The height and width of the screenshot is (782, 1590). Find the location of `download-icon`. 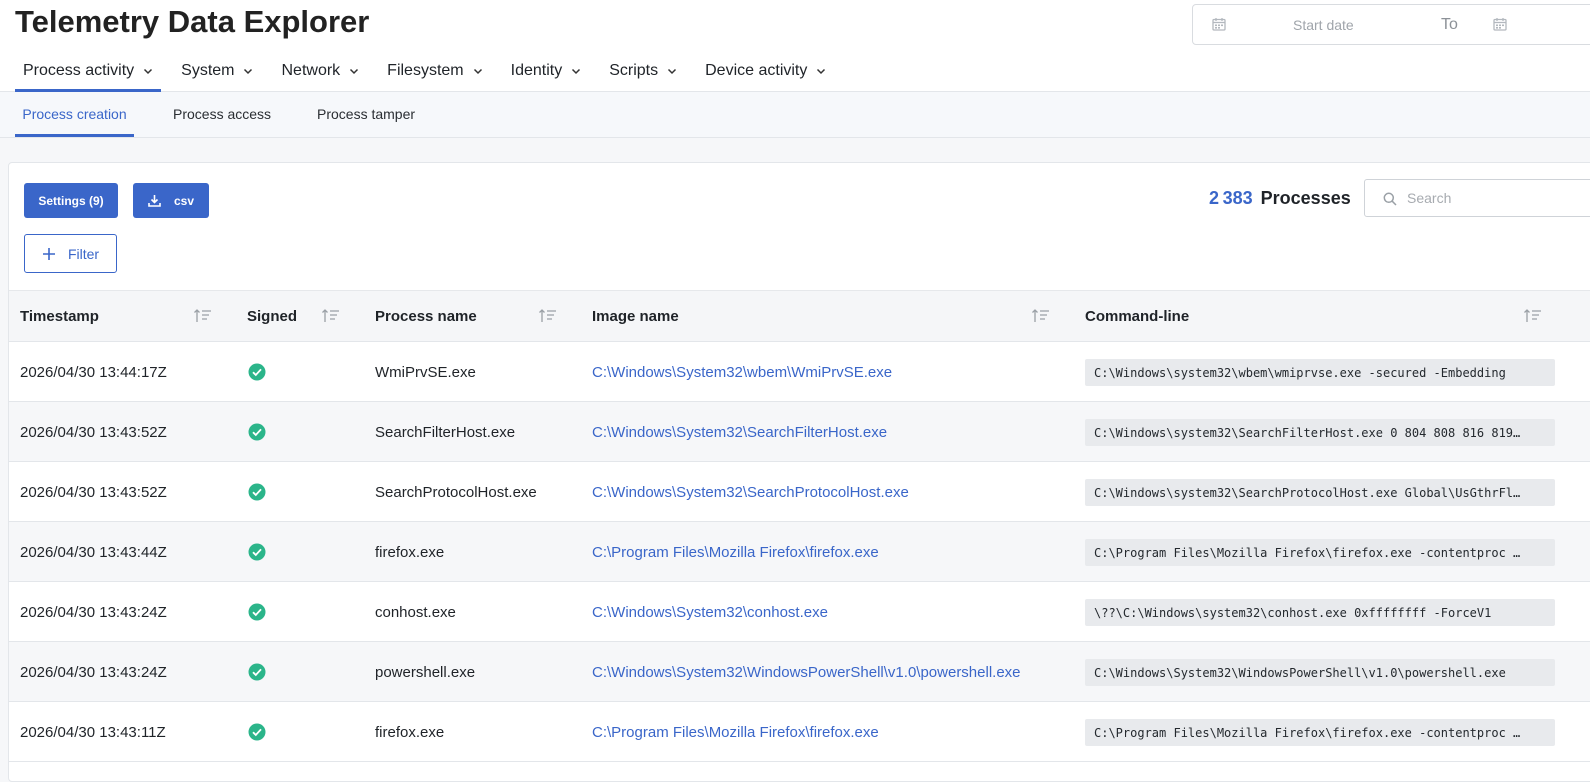

download-icon is located at coordinates (154, 201).